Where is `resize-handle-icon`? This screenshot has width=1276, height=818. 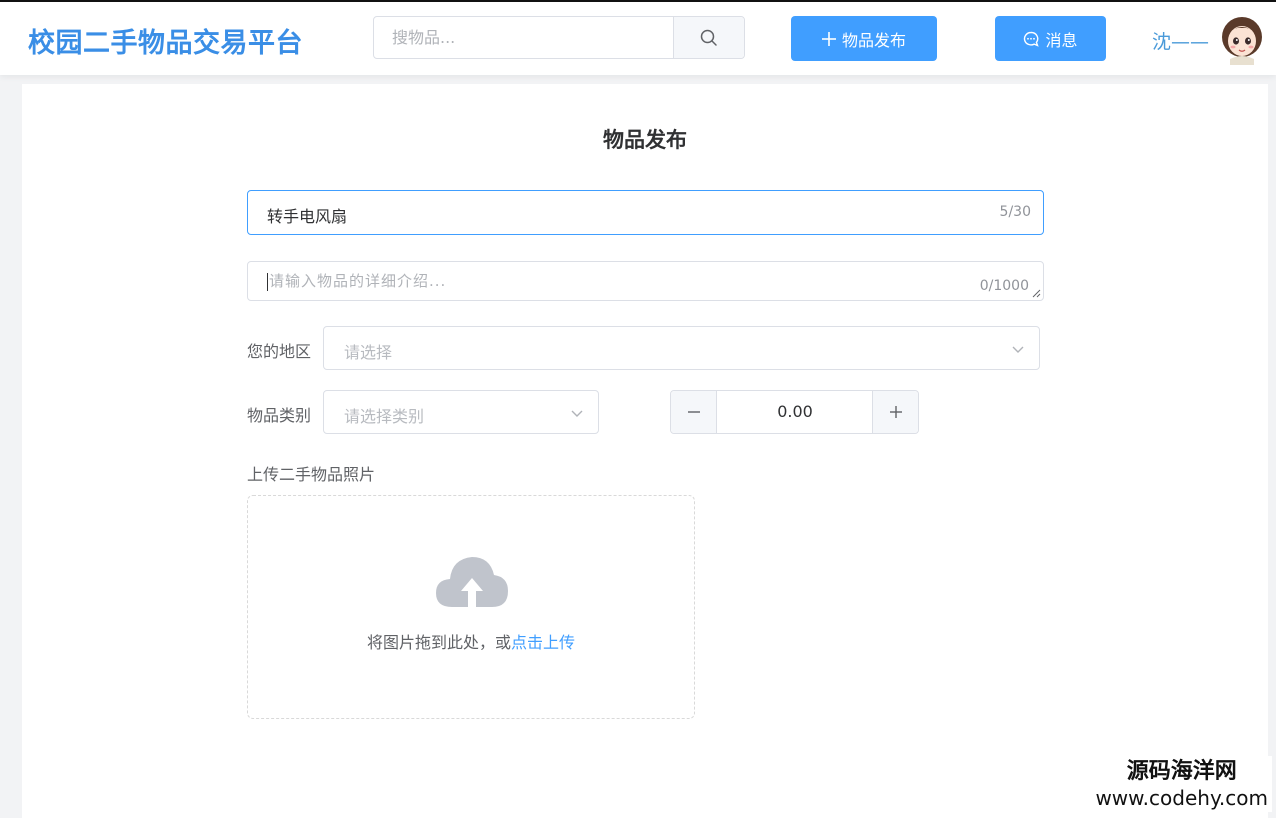
resize-handle-icon is located at coordinates (1036, 293).